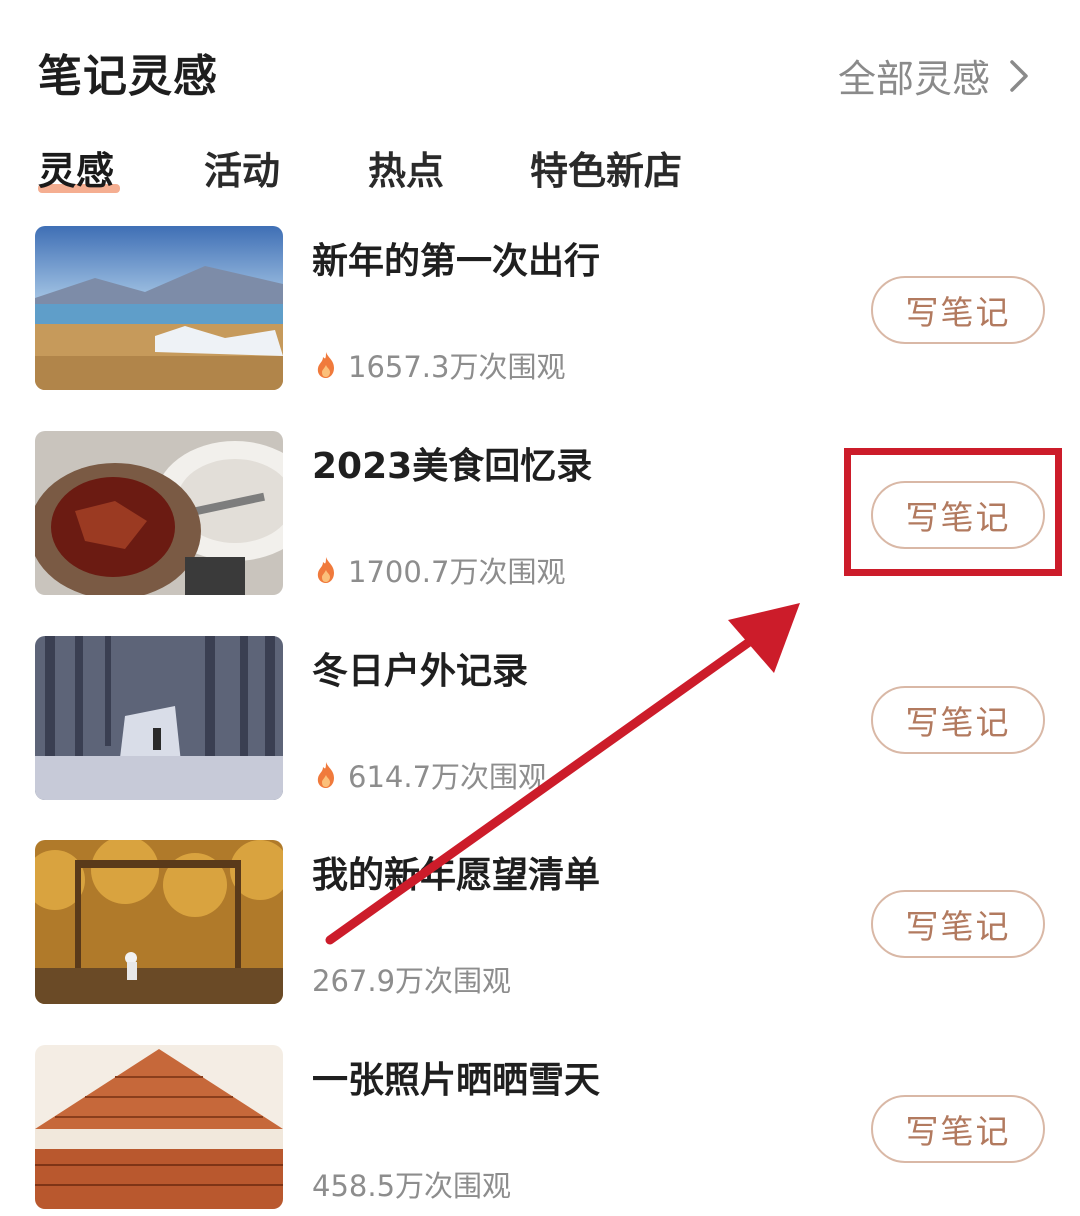 The width and height of the screenshot is (1080, 1216). Describe the element at coordinates (913, 79) in the screenshot. I see `all-inspirations-label: 全部灵感` at that location.